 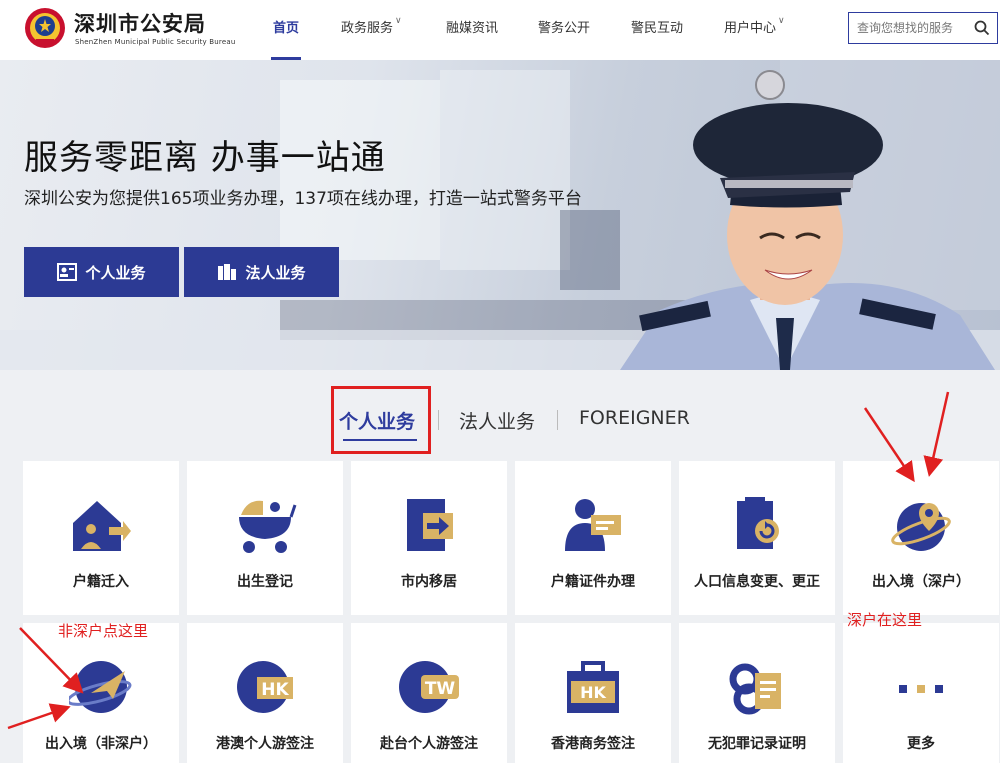 I want to click on service-card-birth-registration: 出生登记, so click(x=265, y=538).